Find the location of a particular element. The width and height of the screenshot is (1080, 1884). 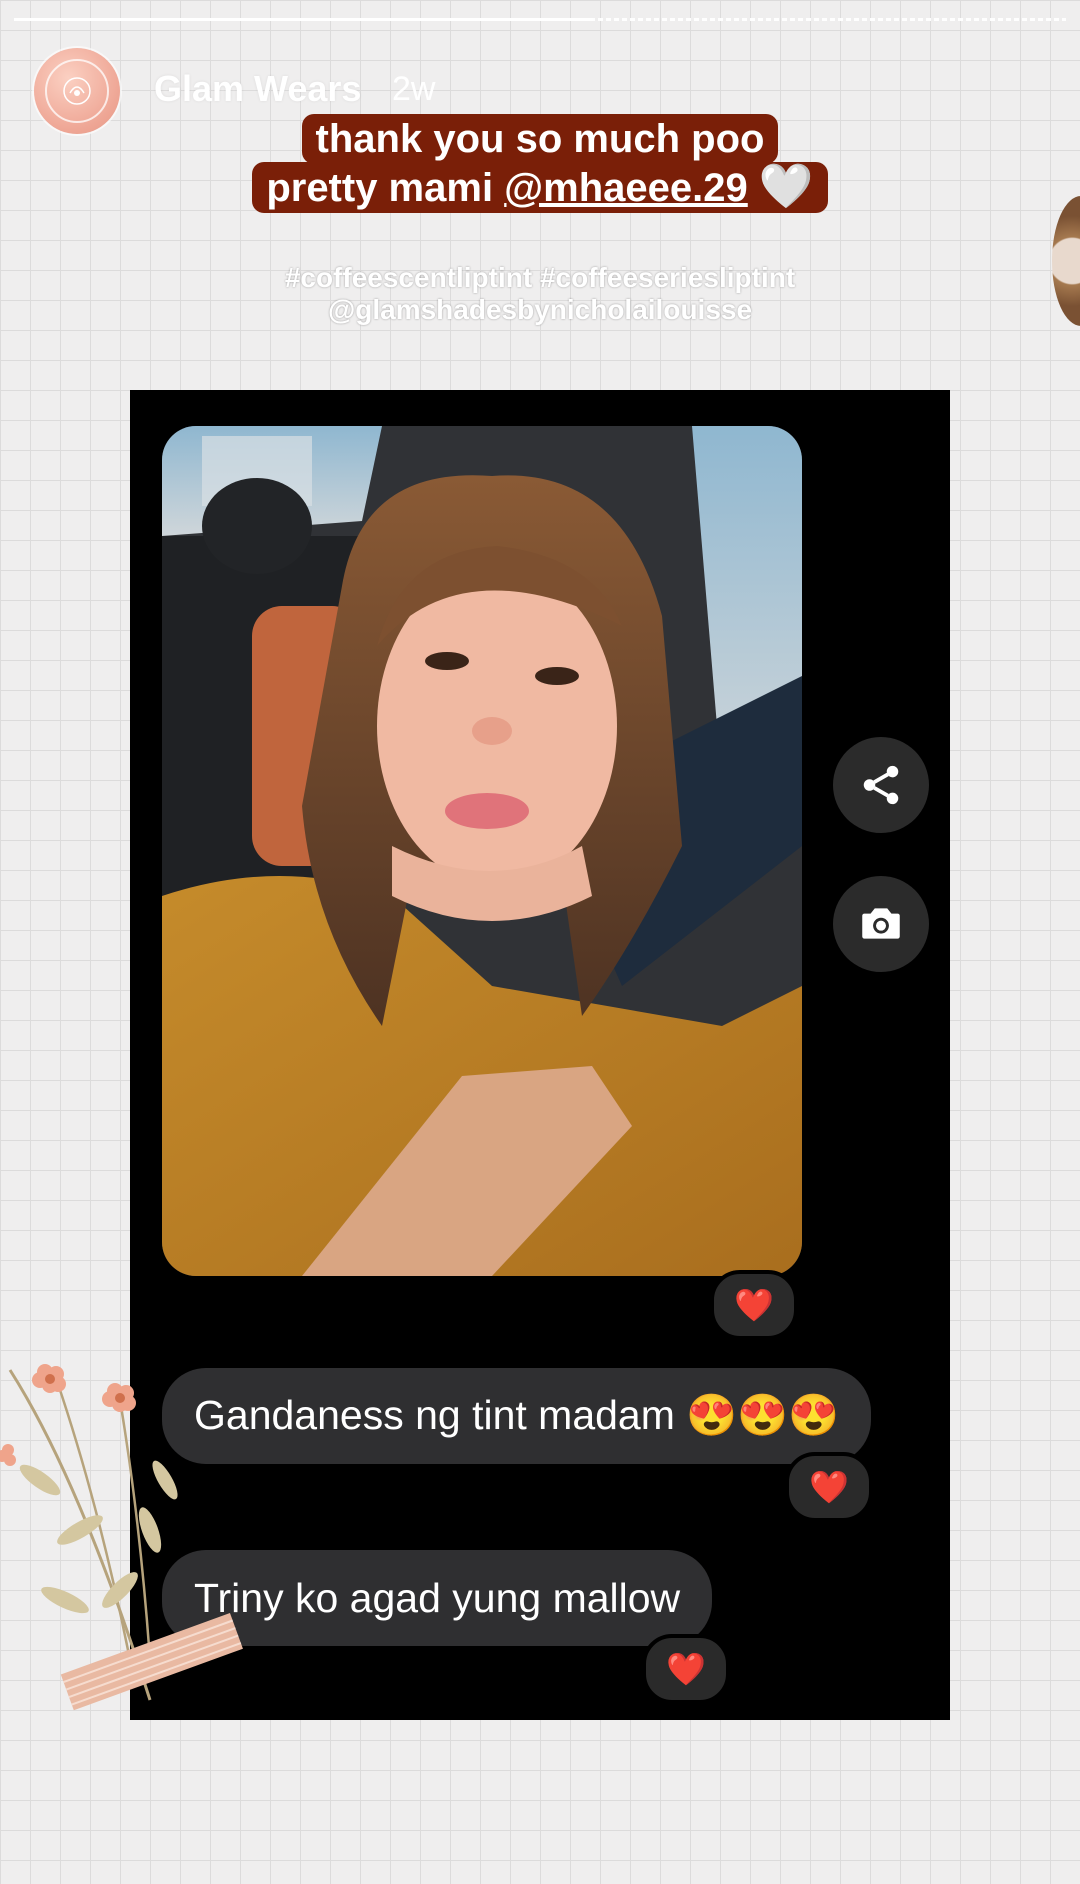

share-icon is located at coordinates (881, 785).